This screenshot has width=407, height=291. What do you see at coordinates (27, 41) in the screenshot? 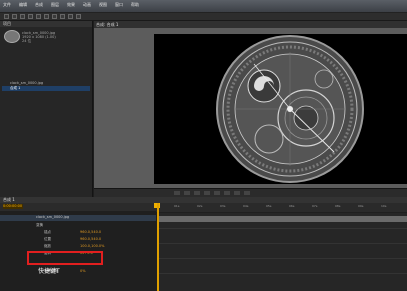
I see `footage-depth: 24 位` at bounding box center [27, 41].